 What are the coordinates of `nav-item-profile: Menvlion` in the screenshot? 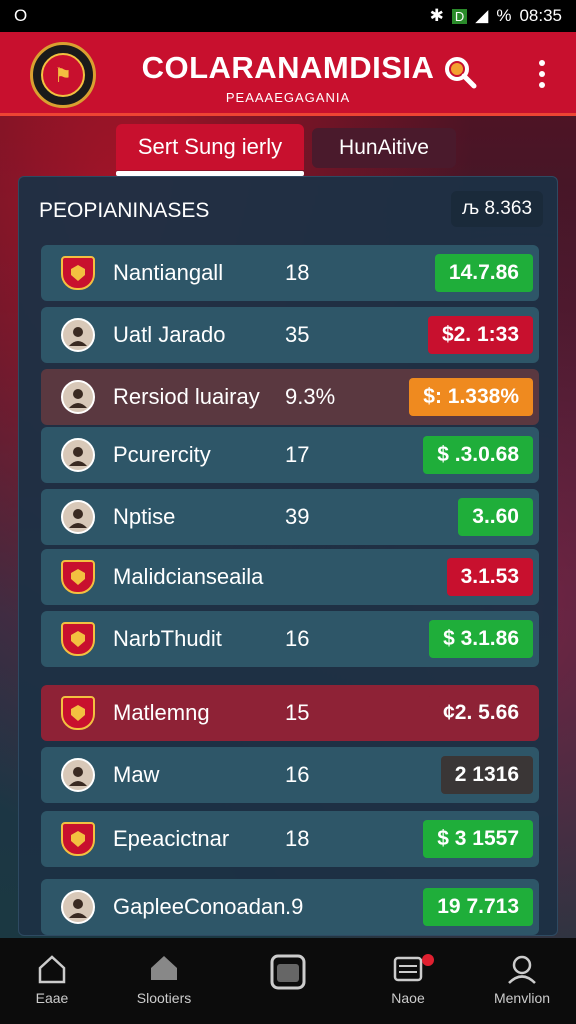 It's located at (522, 979).